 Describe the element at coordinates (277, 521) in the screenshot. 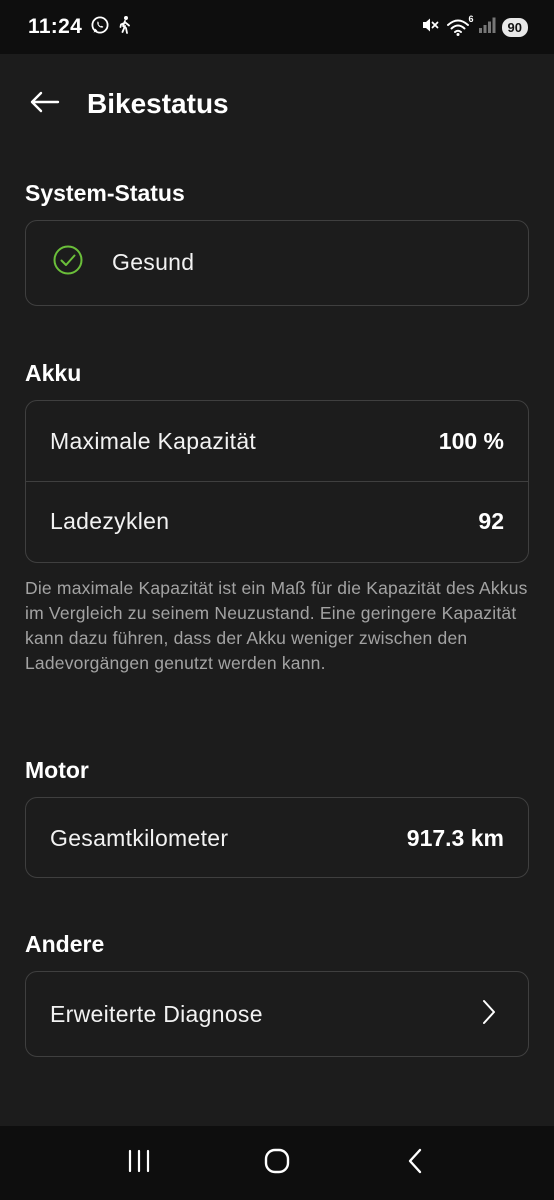

I see `battery-row-charge-cycles: Ladezyklen 92` at that location.